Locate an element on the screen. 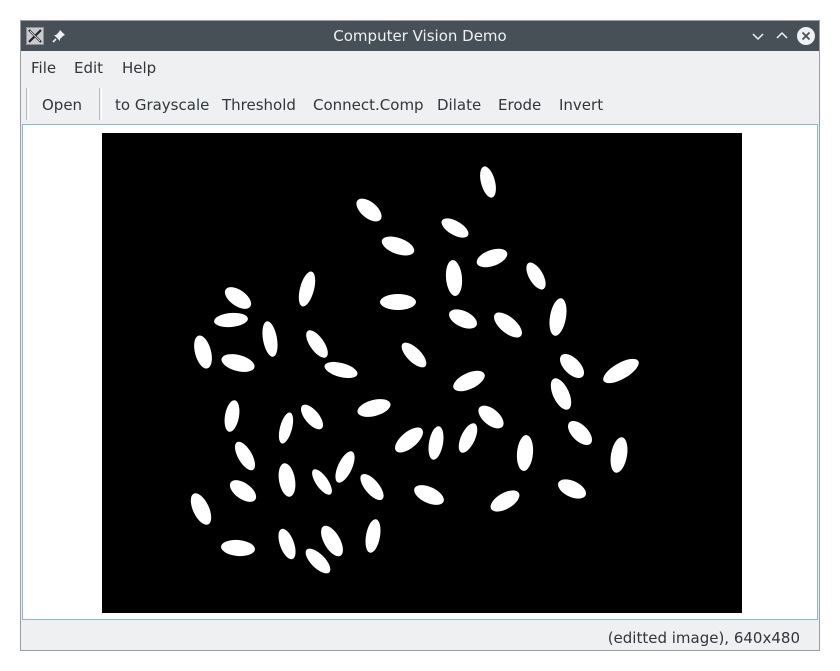 Image resolution: width=840 pixels, height=671 pixels. window-title: Computer Vision Demo is located at coordinates (420, 36).